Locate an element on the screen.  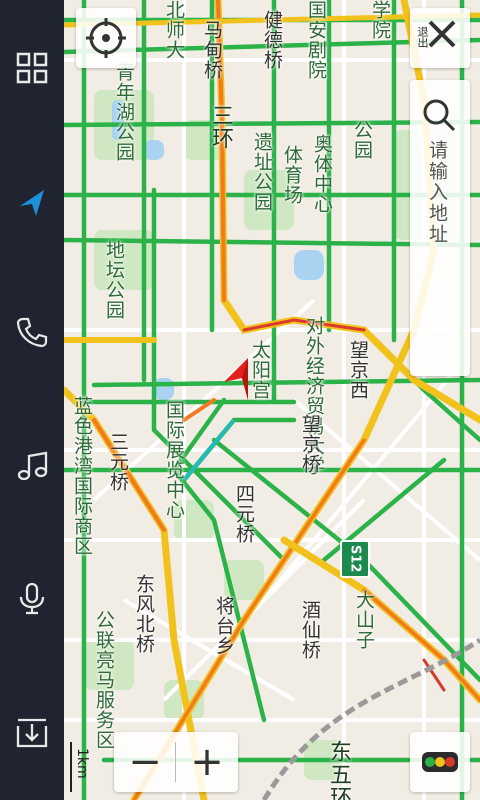
map-label: 国安剧院 is located at coordinates (316, 40).